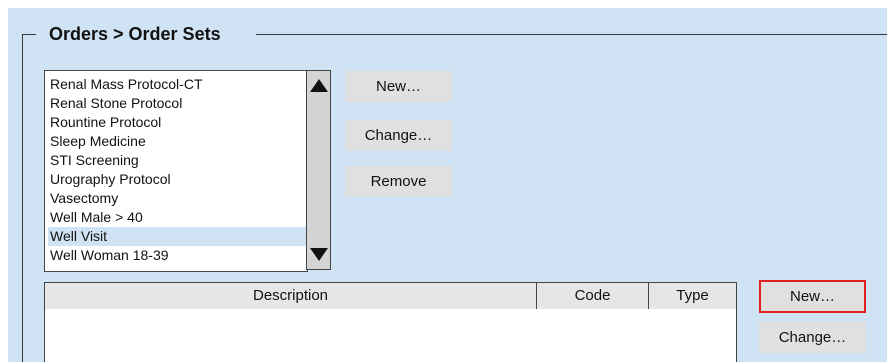  Describe the element at coordinates (177, 160) in the screenshot. I see `list-item: STI Screening` at that location.